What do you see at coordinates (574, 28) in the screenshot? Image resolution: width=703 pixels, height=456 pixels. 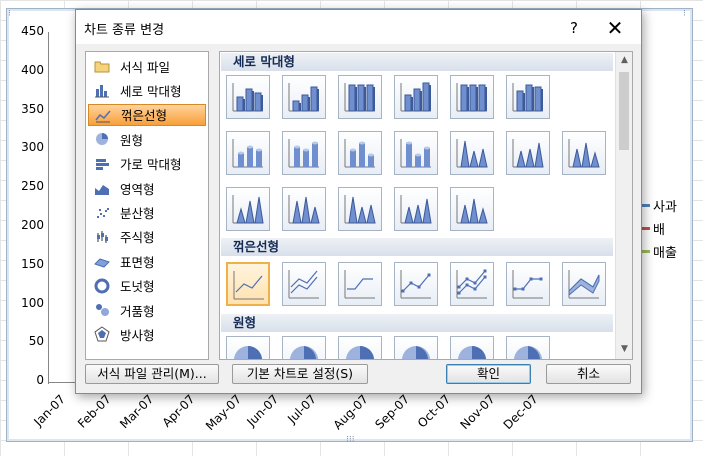 I see `help-button: ?` at bounding box center [574, 28].